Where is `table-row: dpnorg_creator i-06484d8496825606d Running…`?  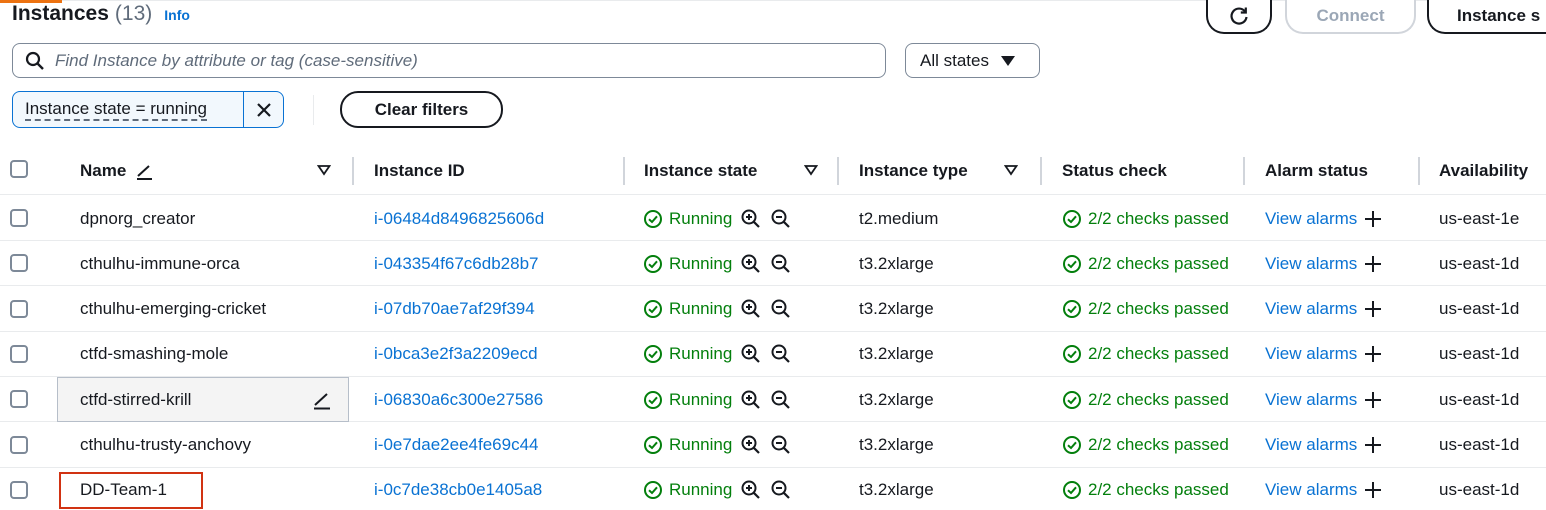 table-row: dpnorg_creator i-06484d8496825606d Running… is located at coordinates (773, 218).